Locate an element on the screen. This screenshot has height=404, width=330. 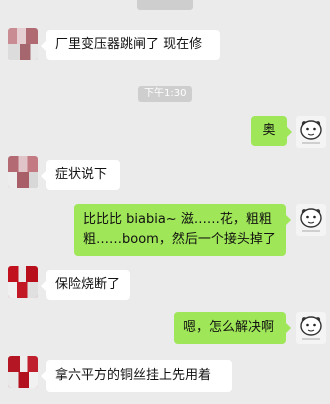
message-bubble-1: 厂里变压器跳闸了 现在修 is located at coordinates (130, 45).